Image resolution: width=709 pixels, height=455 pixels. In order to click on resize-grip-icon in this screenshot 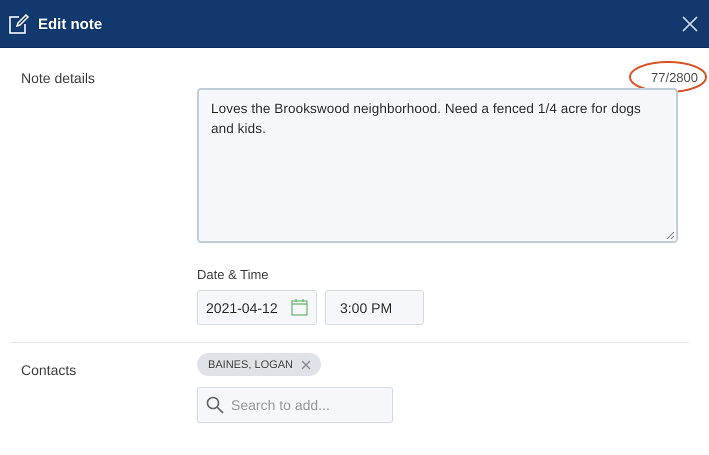, I will do `click(670, 235)`.